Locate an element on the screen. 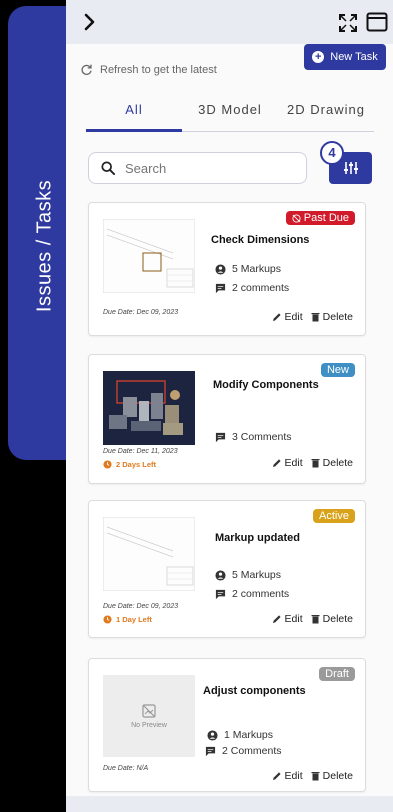 The width and height of the screenshot is (393, 812). comments-row: 3 Comments is located at coordinates (253, 437).